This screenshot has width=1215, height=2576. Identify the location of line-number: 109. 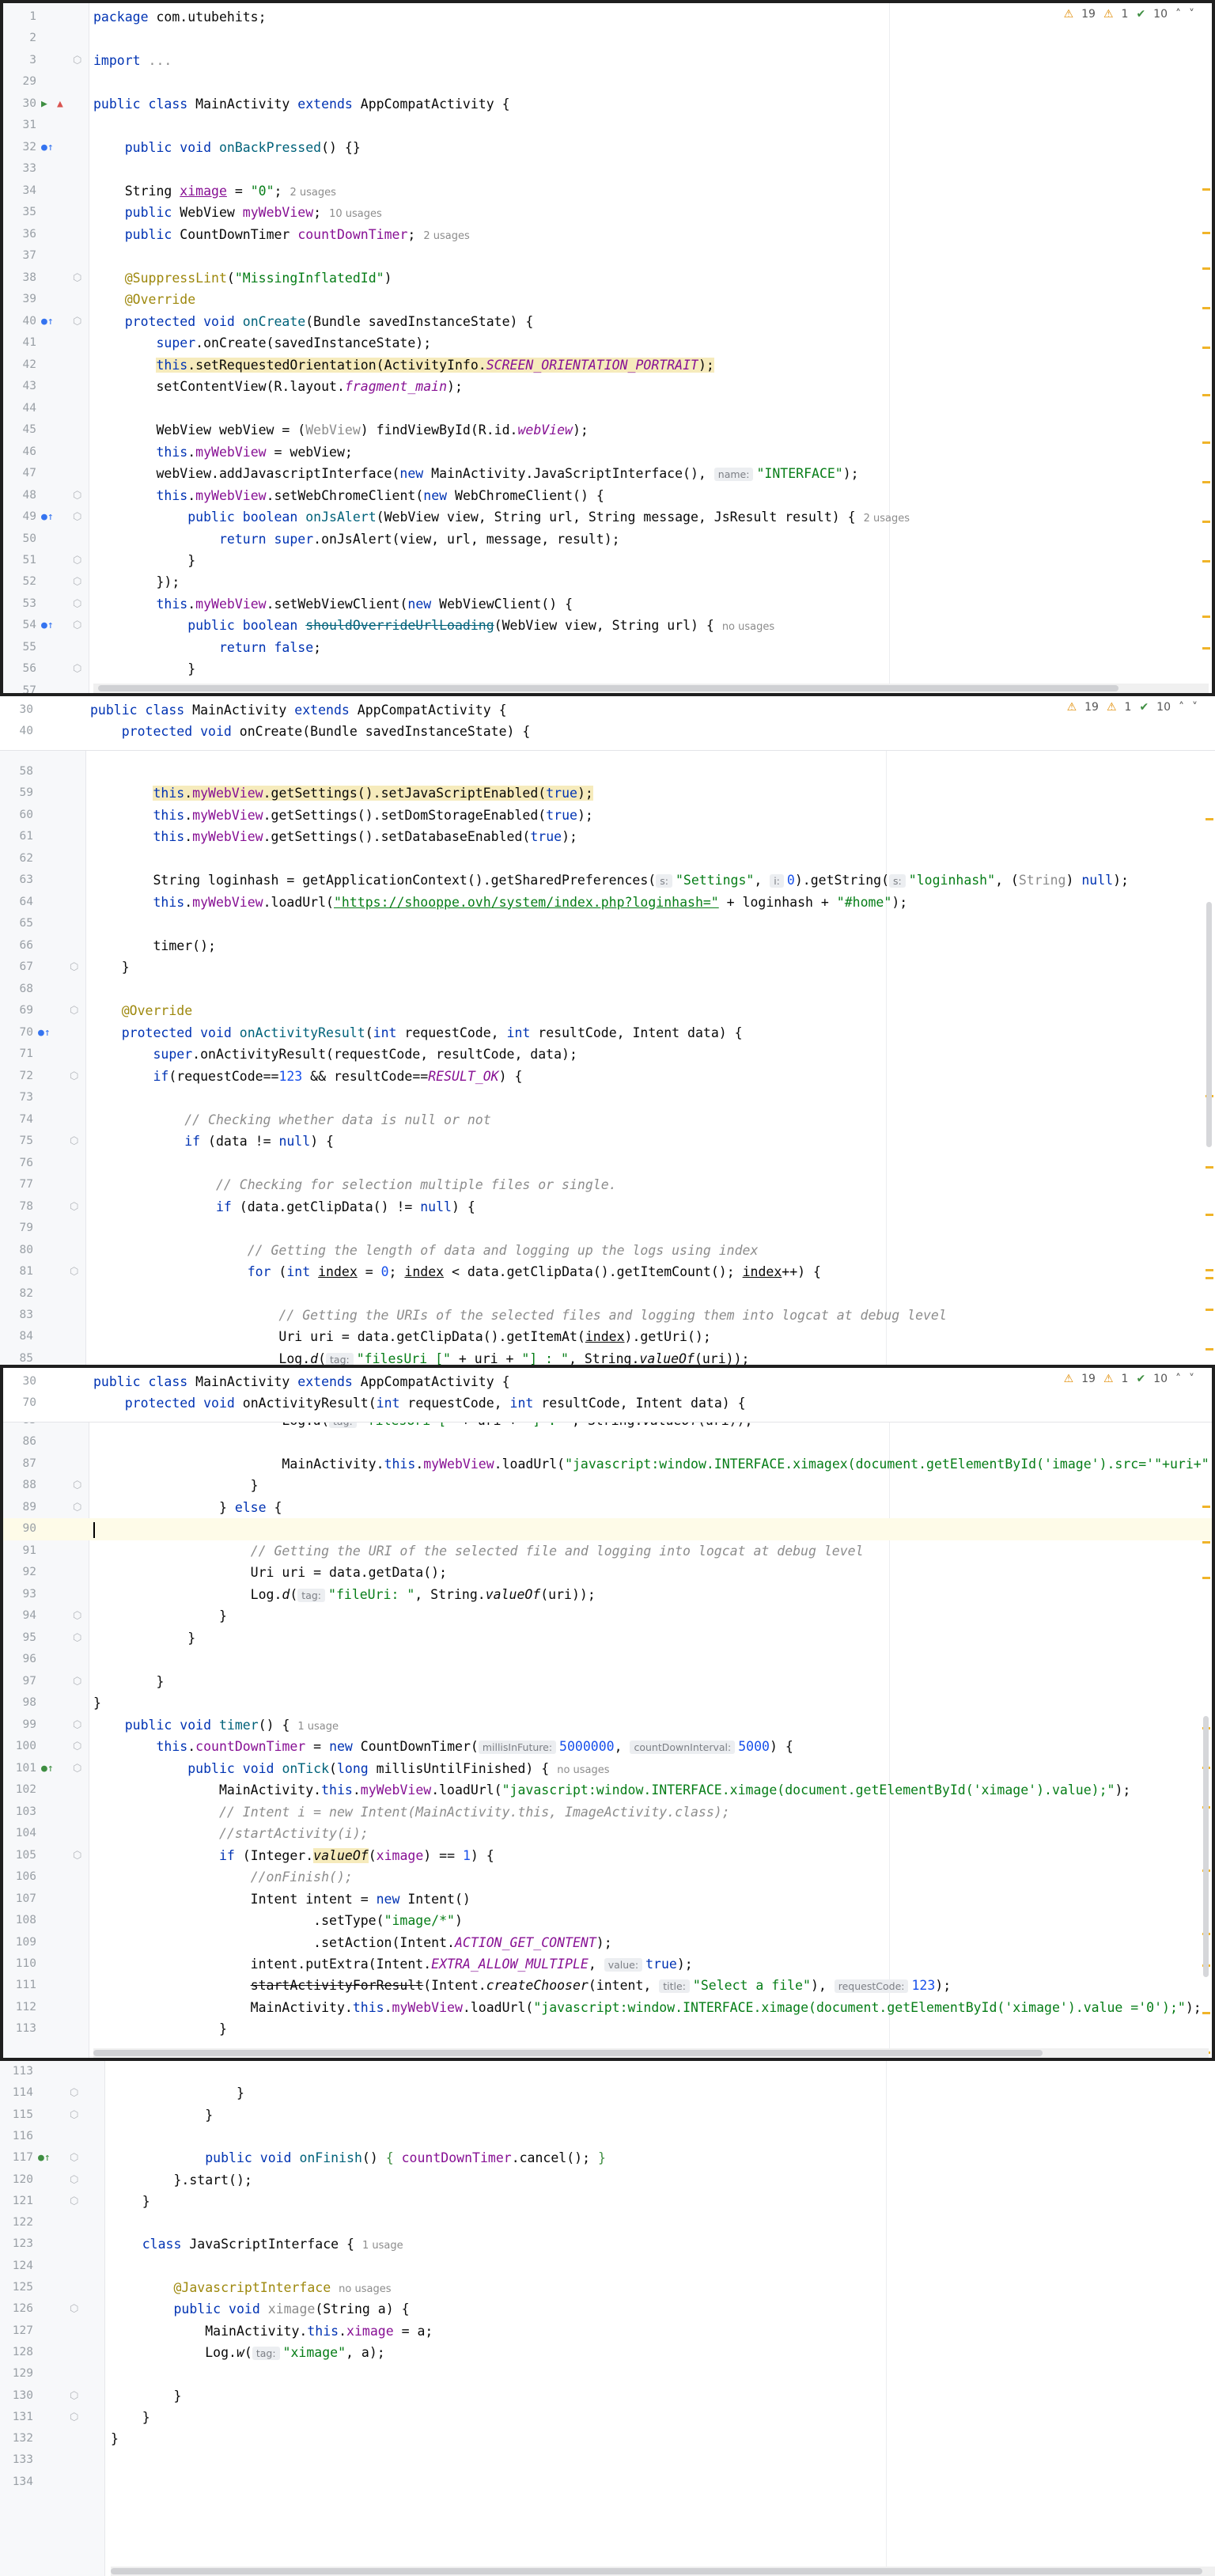
(20, 1943).